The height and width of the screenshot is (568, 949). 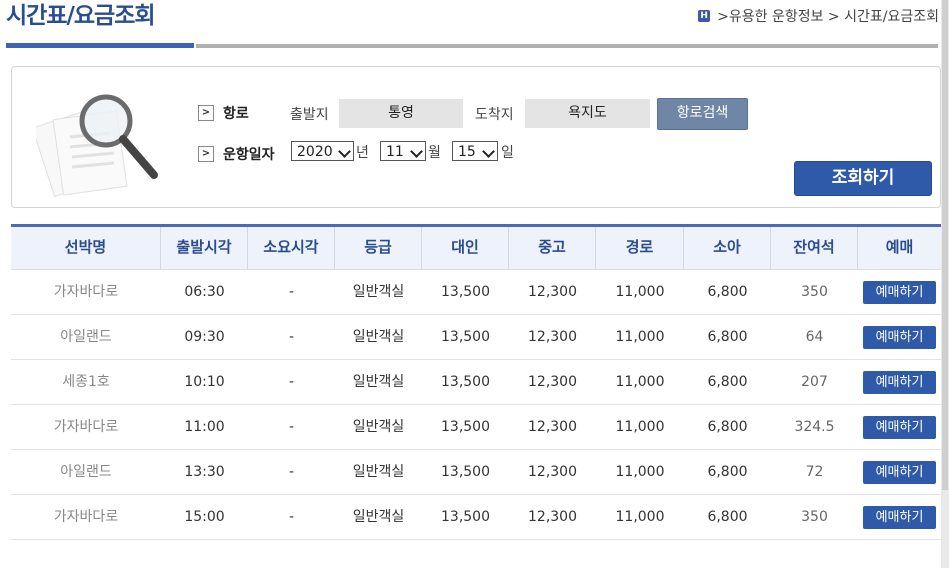 I want to click on breadcrumb-path: >유용한 운항정보 > 시간표/요금조회, so click(x=828, y=16).